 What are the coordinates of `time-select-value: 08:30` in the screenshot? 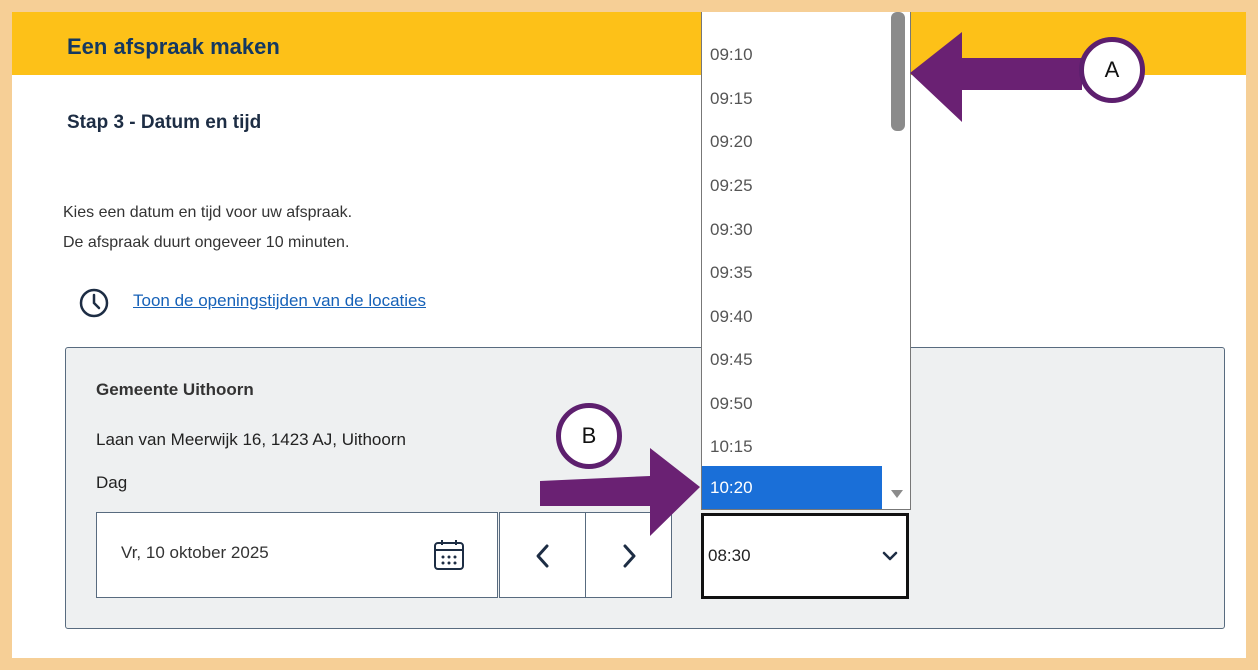 It's located at (729, 555).